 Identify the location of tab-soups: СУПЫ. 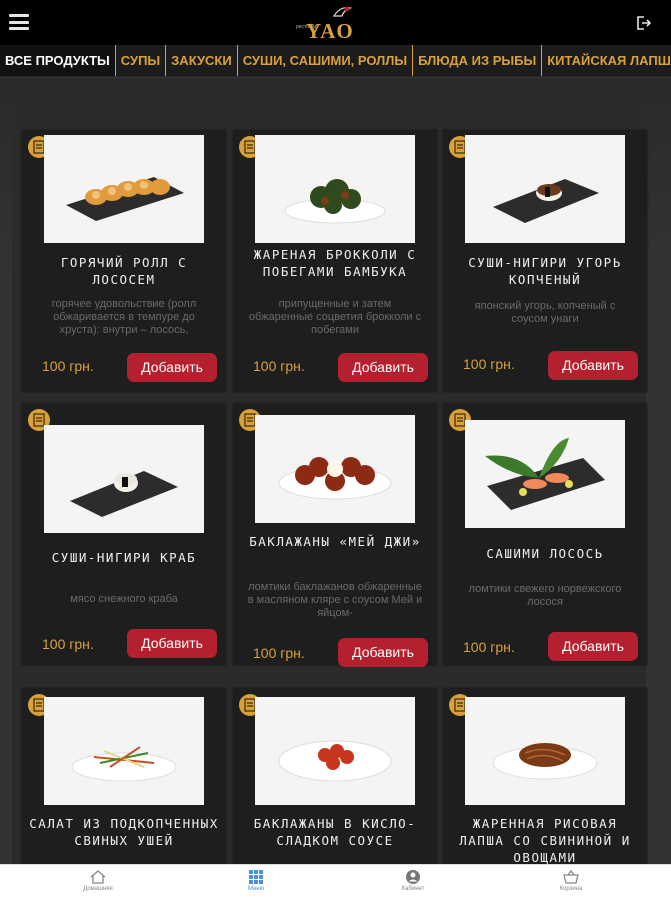
(139, 60).